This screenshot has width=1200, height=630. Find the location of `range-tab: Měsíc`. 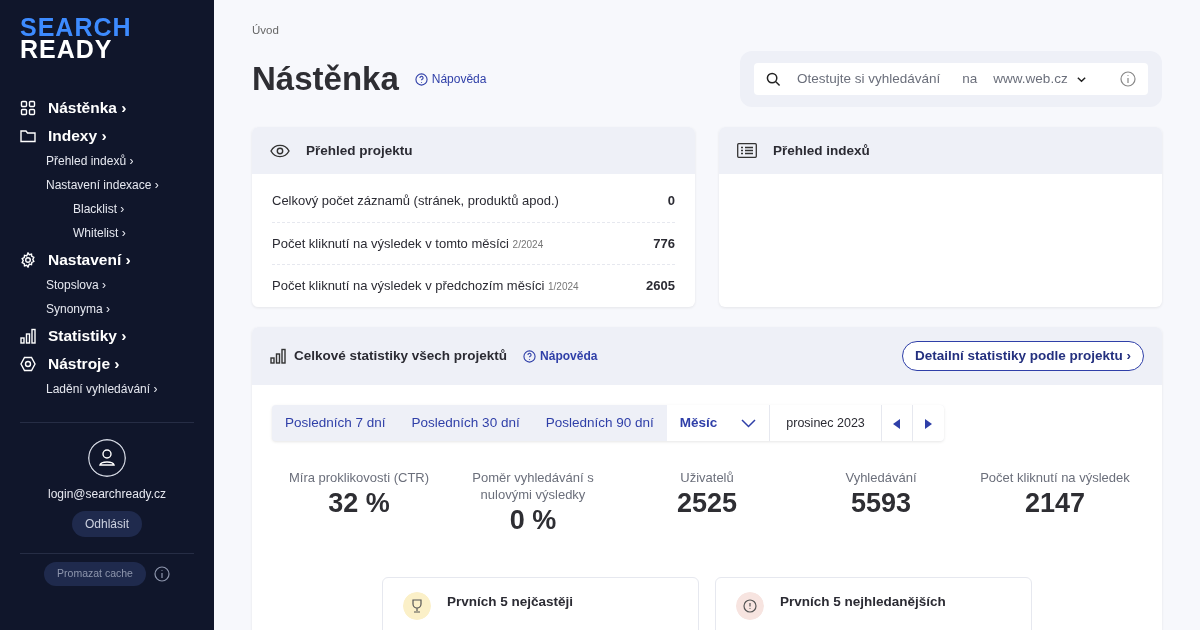

range-tab: Měsíc is located at coordinates (718, 423).